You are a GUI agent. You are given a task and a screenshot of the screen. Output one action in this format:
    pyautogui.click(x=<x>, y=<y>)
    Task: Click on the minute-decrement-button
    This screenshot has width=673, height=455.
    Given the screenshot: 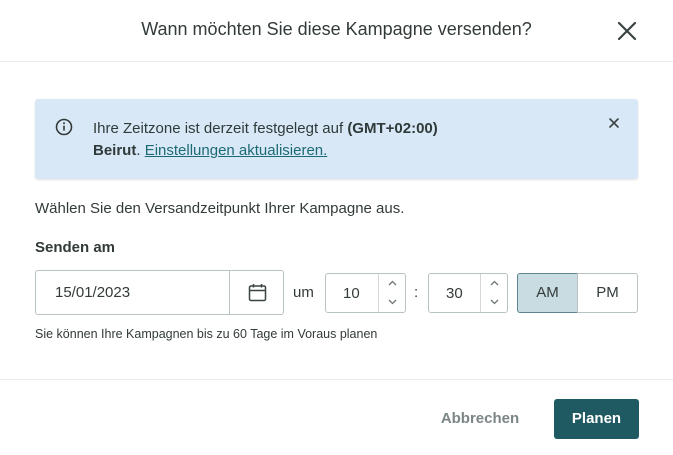 What is the action you would take?
    pyautogui.click(x=494, y=302)
    